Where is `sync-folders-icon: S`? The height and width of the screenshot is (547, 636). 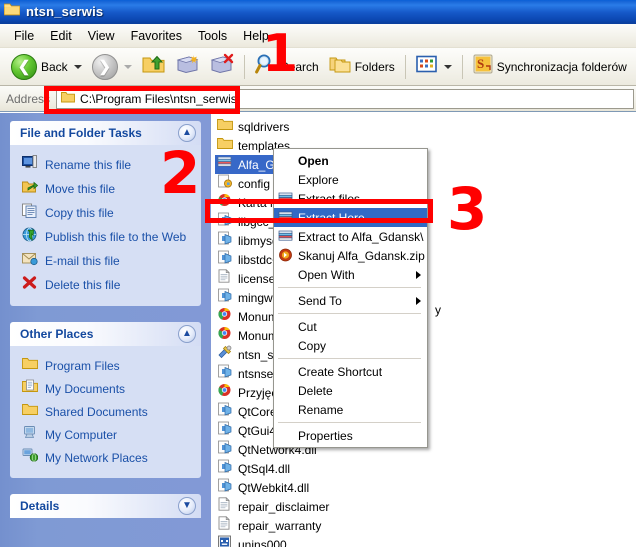 sync-folders-icon: S is located at coordinates (483, 66).